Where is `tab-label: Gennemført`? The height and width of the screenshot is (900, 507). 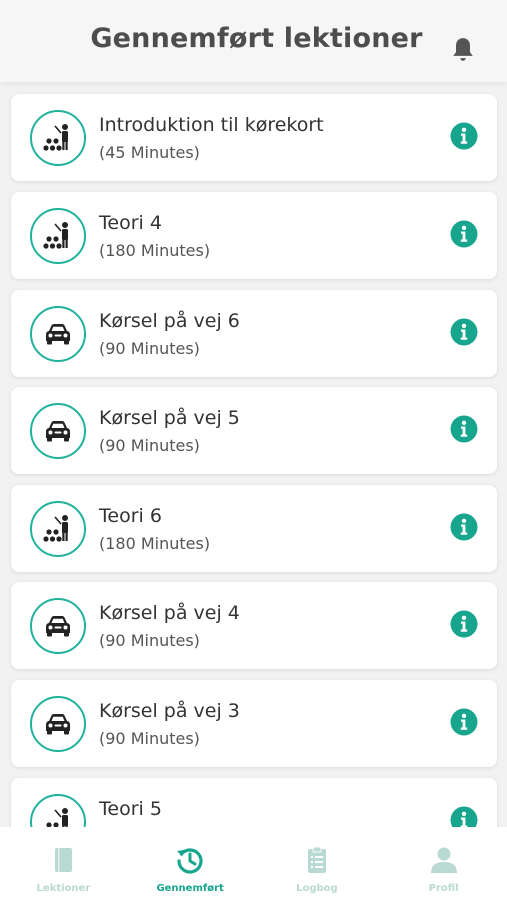 tab-label: Gennemført is located at coordinates (190, 888).